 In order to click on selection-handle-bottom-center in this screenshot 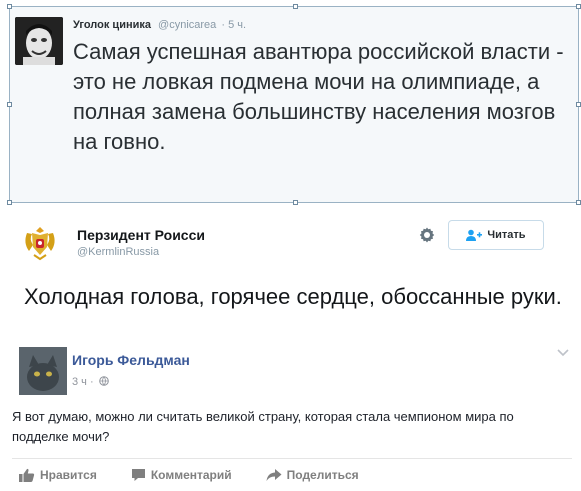, I will do `click(295, 202)`.